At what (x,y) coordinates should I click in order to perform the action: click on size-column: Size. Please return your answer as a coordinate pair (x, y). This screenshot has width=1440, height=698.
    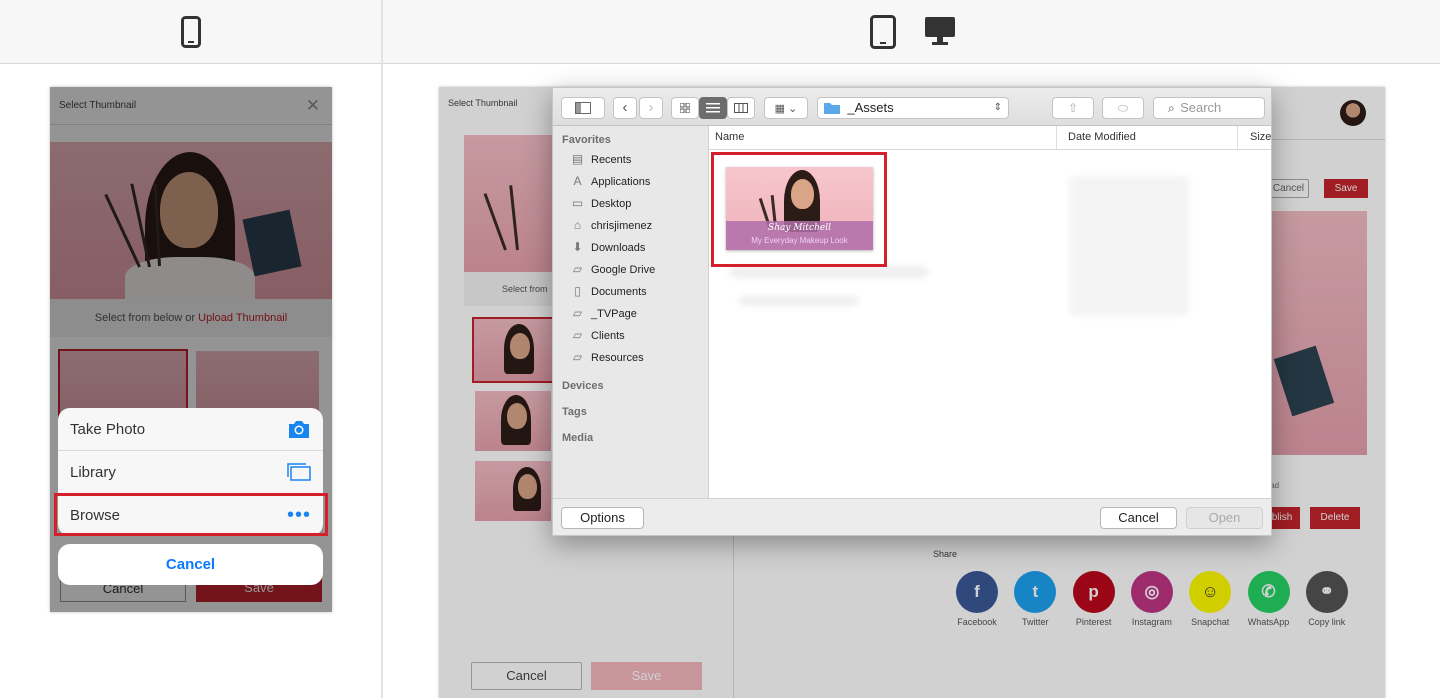
    Looking at the image, I should click on (1260, 137).